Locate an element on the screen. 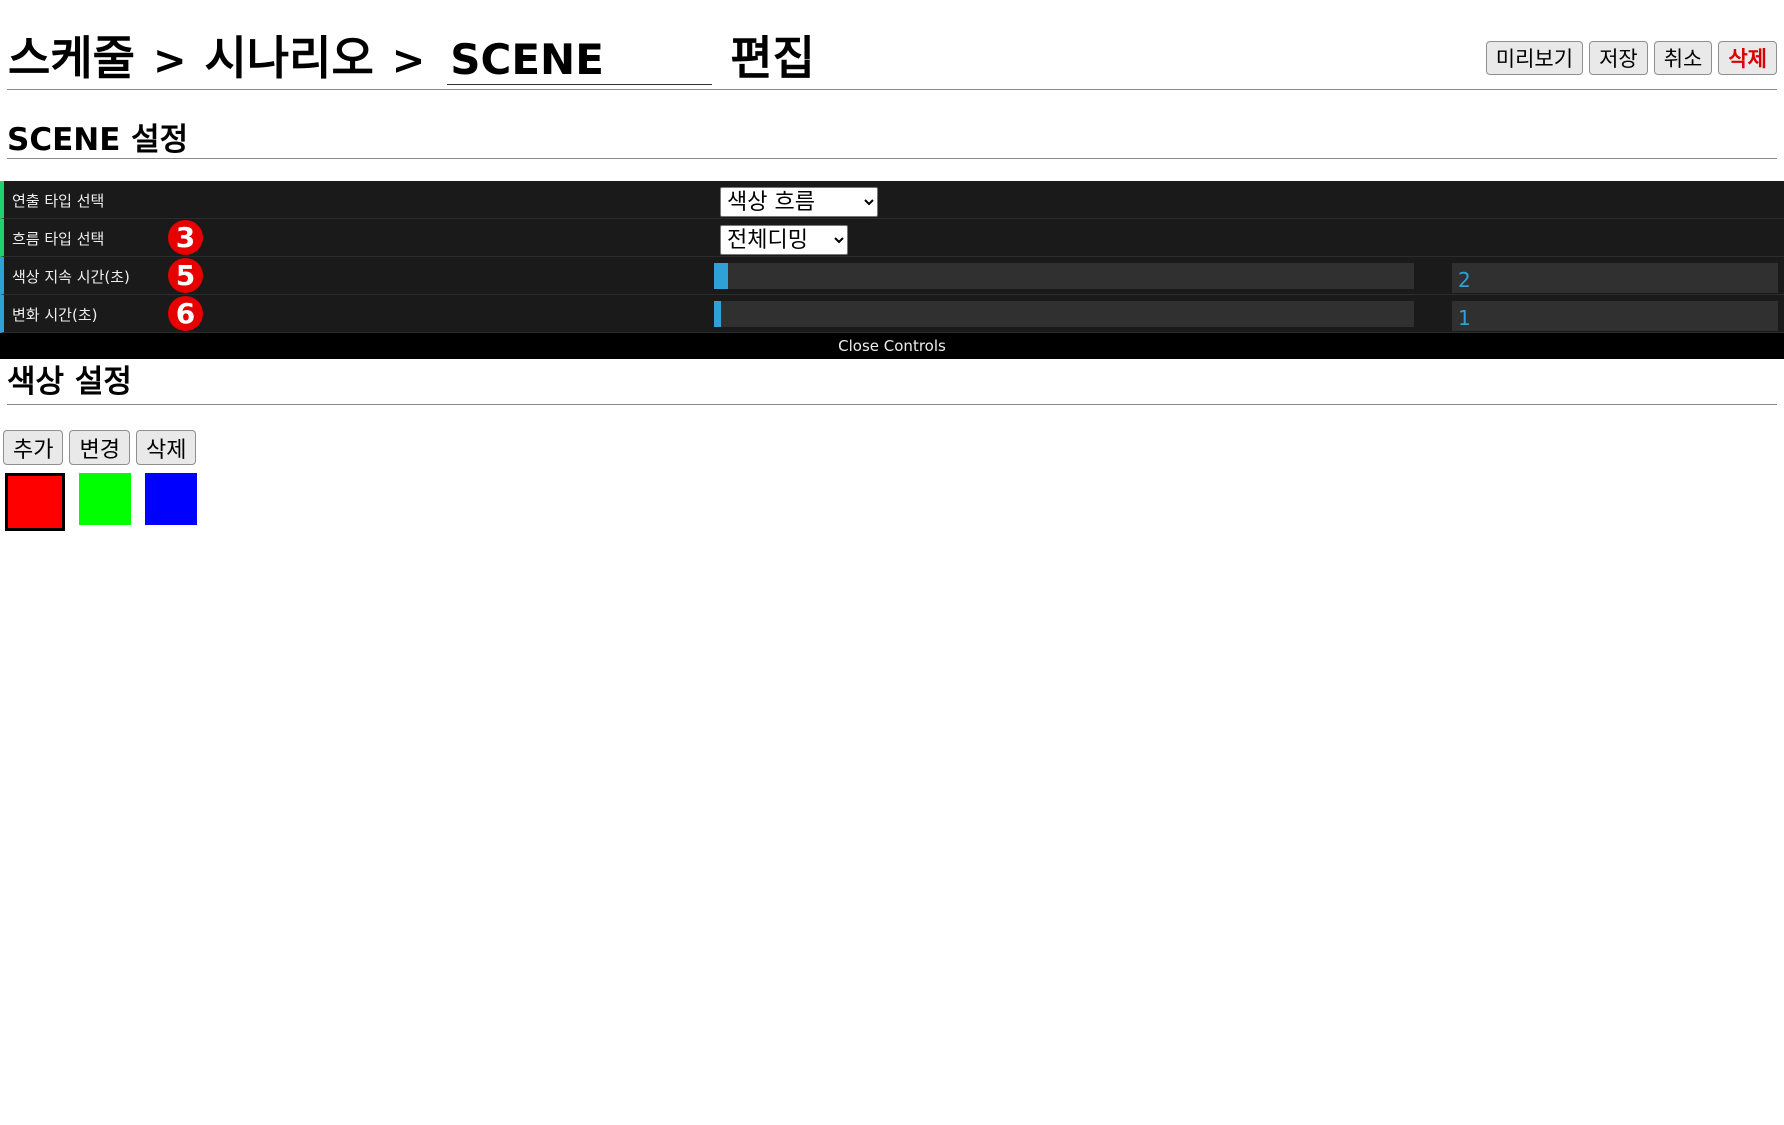 Image resolution: width=1784 pixels, height=1125 pixels. color-swatch-list is located at coordinates (101, 502).